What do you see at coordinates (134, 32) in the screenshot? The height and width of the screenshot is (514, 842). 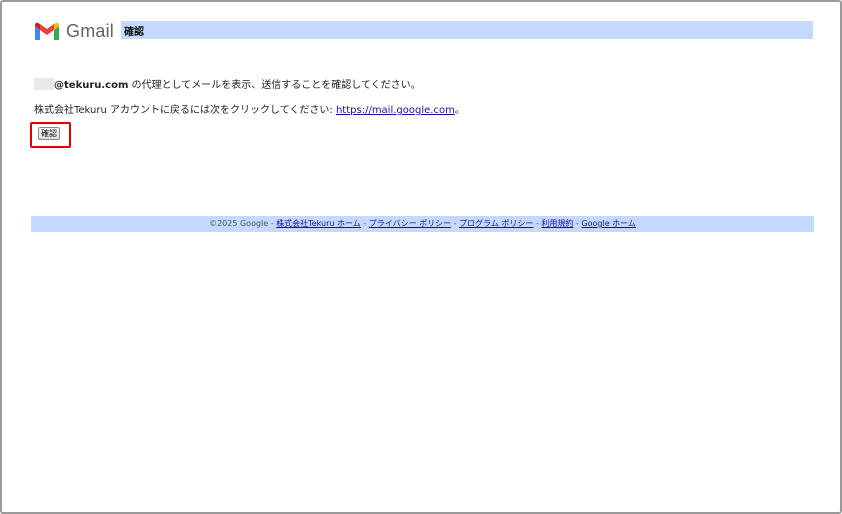 I see `page-title: 確認` at bounding box center [134, 32].